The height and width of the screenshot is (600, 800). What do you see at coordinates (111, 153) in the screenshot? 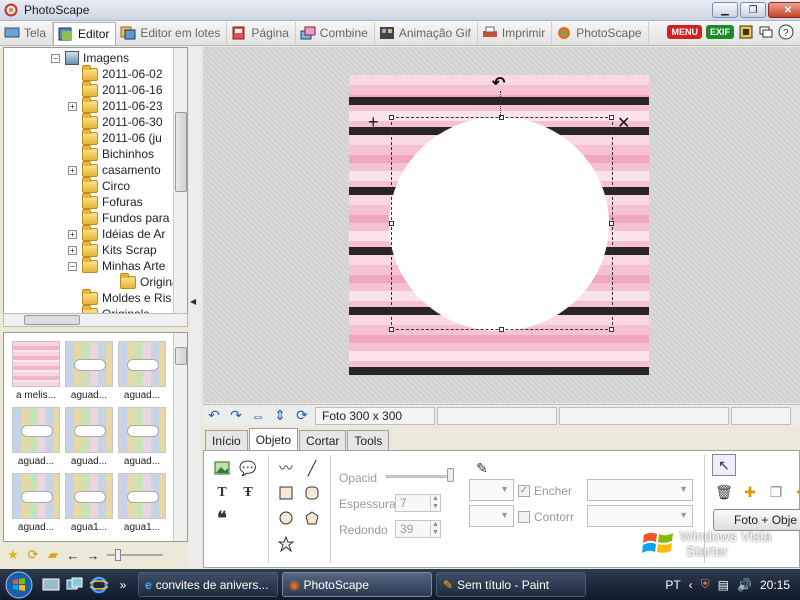
I see `tree-item: Bichinhos` at bounding box center [111, 153].